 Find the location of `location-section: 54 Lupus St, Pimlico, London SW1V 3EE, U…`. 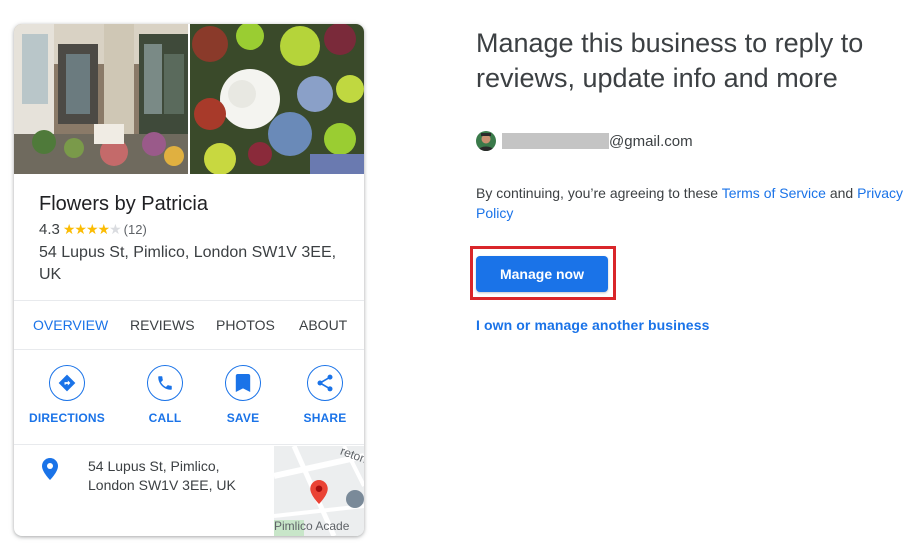

location-section: 54 Lupus St, Pimlico, London SW1V 3EE, U… is located at coordinates (189, 491).